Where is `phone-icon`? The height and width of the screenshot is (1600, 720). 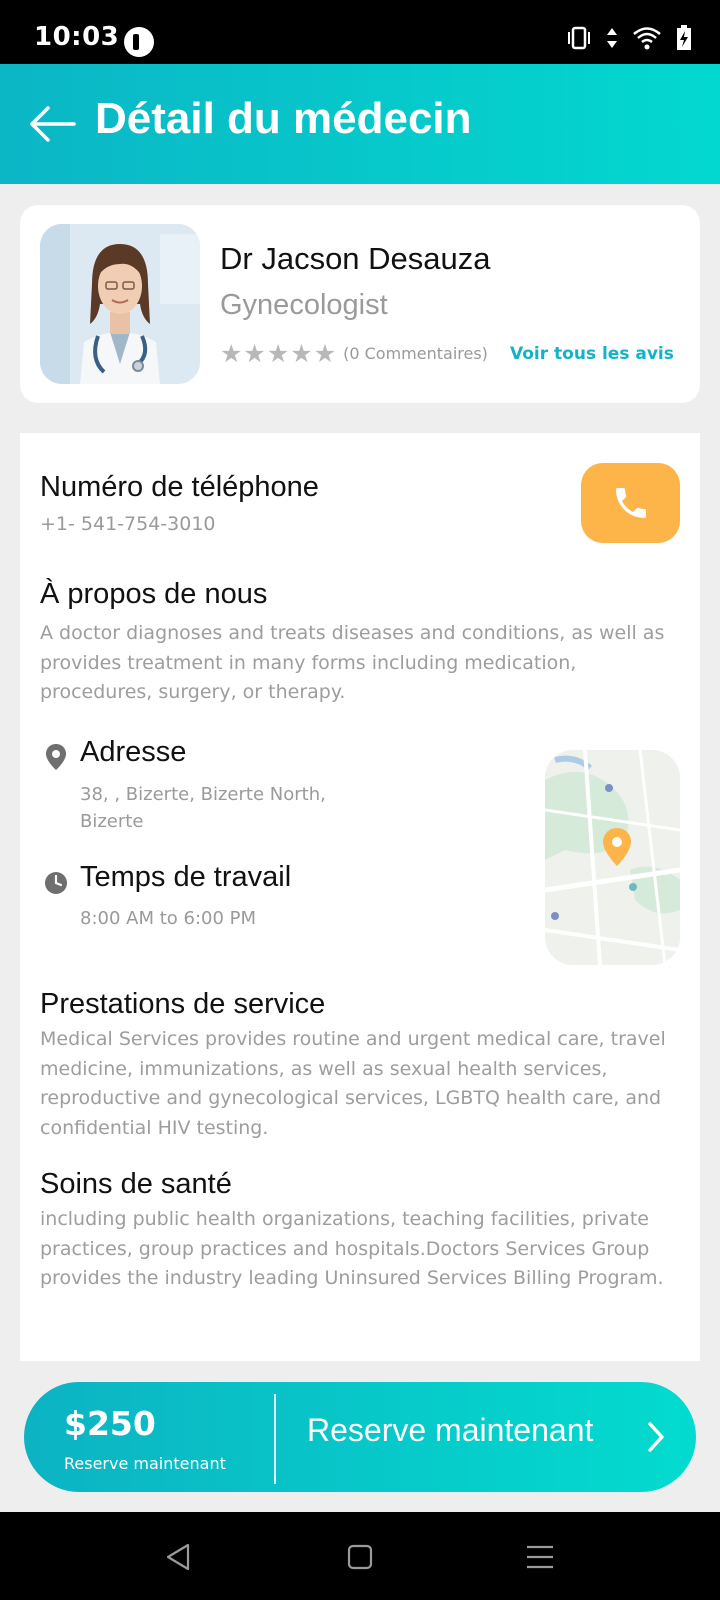 phone-icon is located at coordinates (630, 503).